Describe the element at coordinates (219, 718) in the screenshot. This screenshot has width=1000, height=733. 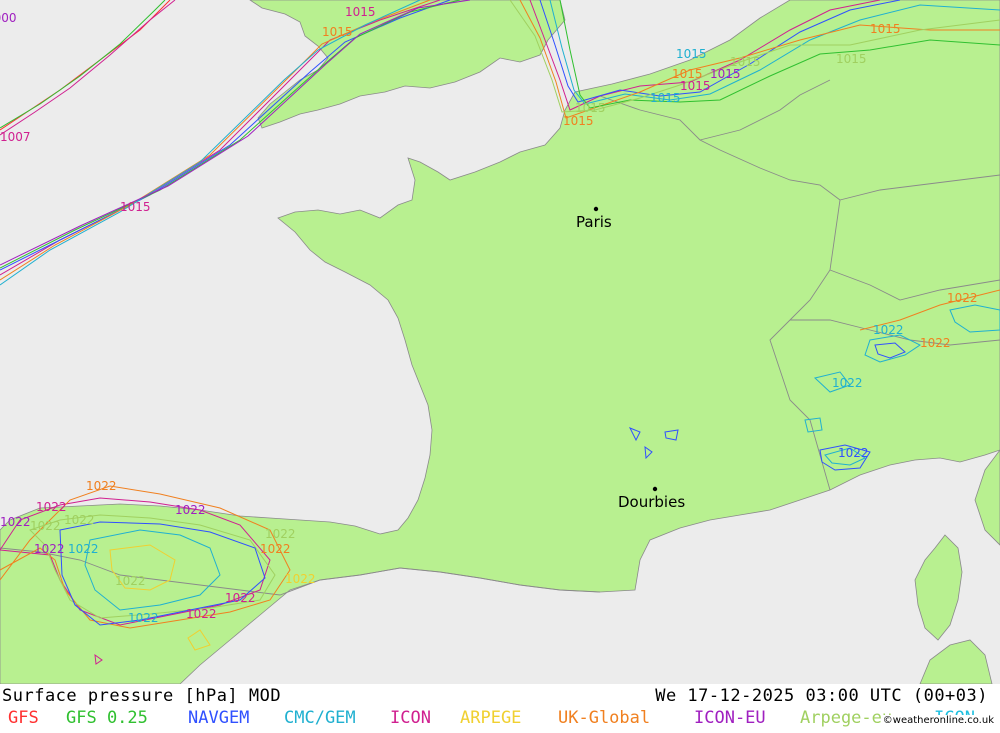
I see `legend-item: NAVGEM` at that location.